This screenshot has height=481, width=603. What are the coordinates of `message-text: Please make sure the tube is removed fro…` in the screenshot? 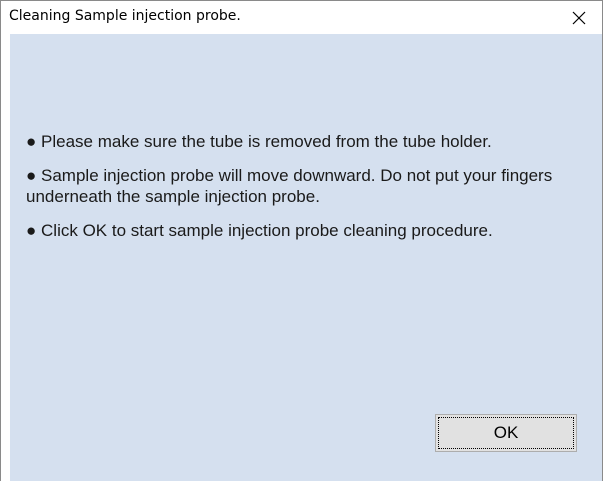 It's located at (266, 141).